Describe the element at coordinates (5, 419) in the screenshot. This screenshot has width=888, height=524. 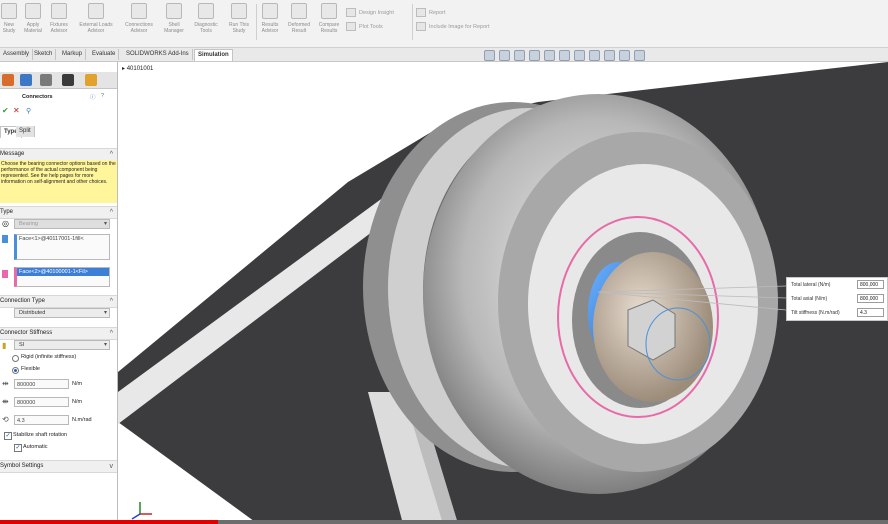
I see `tilt-stiffness-icon: ⟲` at that location.